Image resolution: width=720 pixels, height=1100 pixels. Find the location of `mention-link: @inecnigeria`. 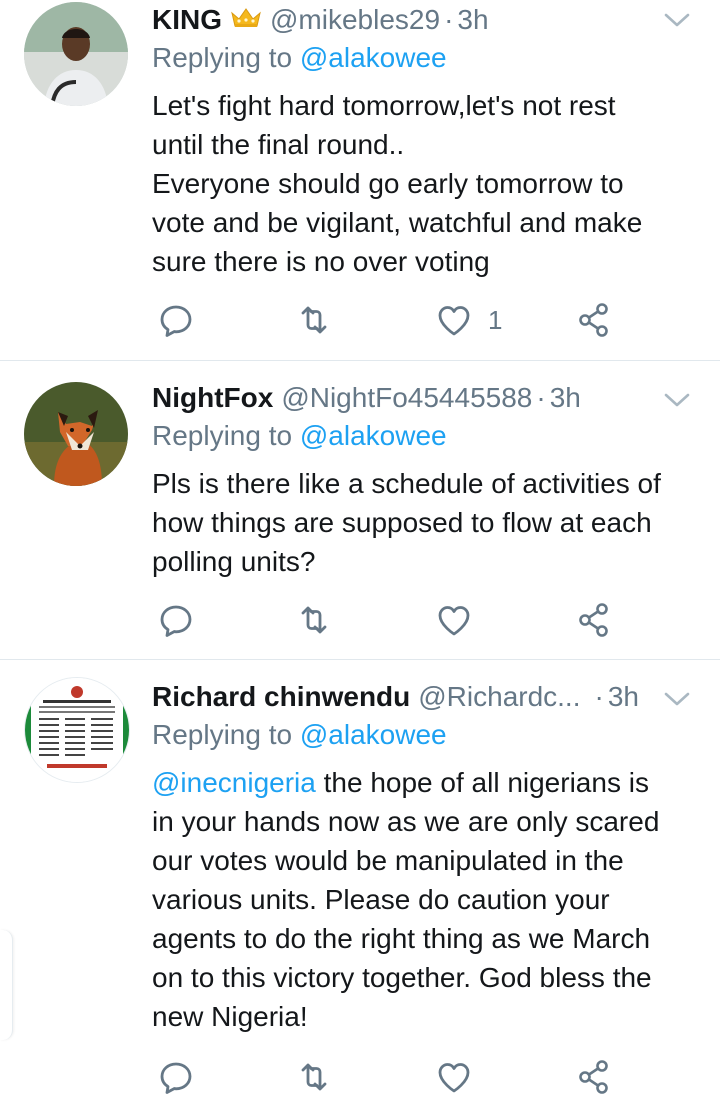

mention-link: @inecnigeria is located at coordinates (234, 782).